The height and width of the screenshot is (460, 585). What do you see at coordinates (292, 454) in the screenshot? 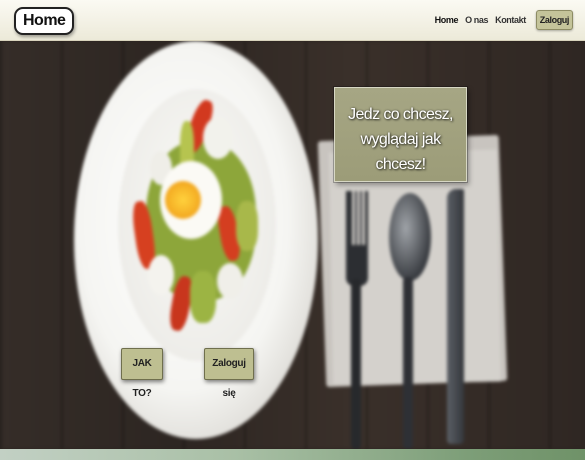
I see `footer-strip` at bounding box center [292, 454].